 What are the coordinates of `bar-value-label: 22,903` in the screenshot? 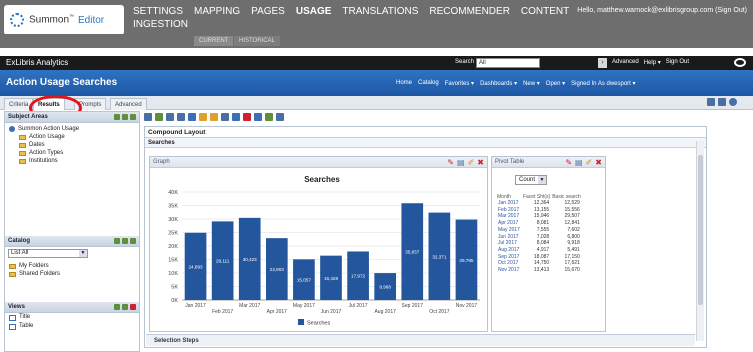 It's located at (277, 269).